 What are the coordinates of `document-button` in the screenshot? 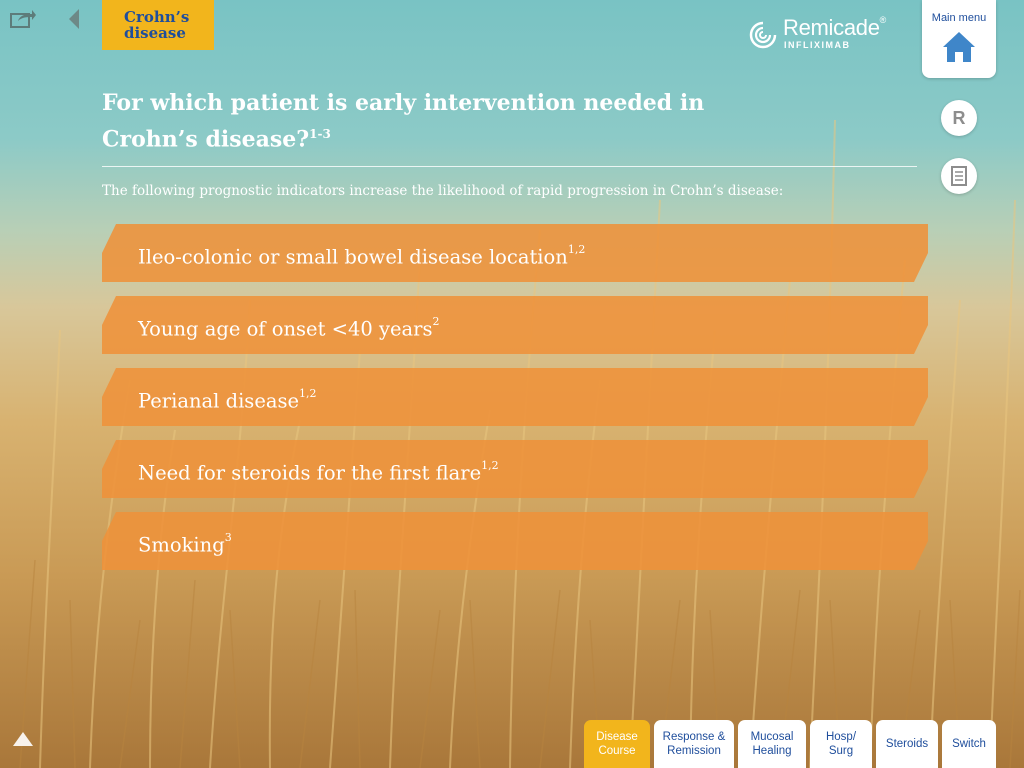 It's located at (959, 176).